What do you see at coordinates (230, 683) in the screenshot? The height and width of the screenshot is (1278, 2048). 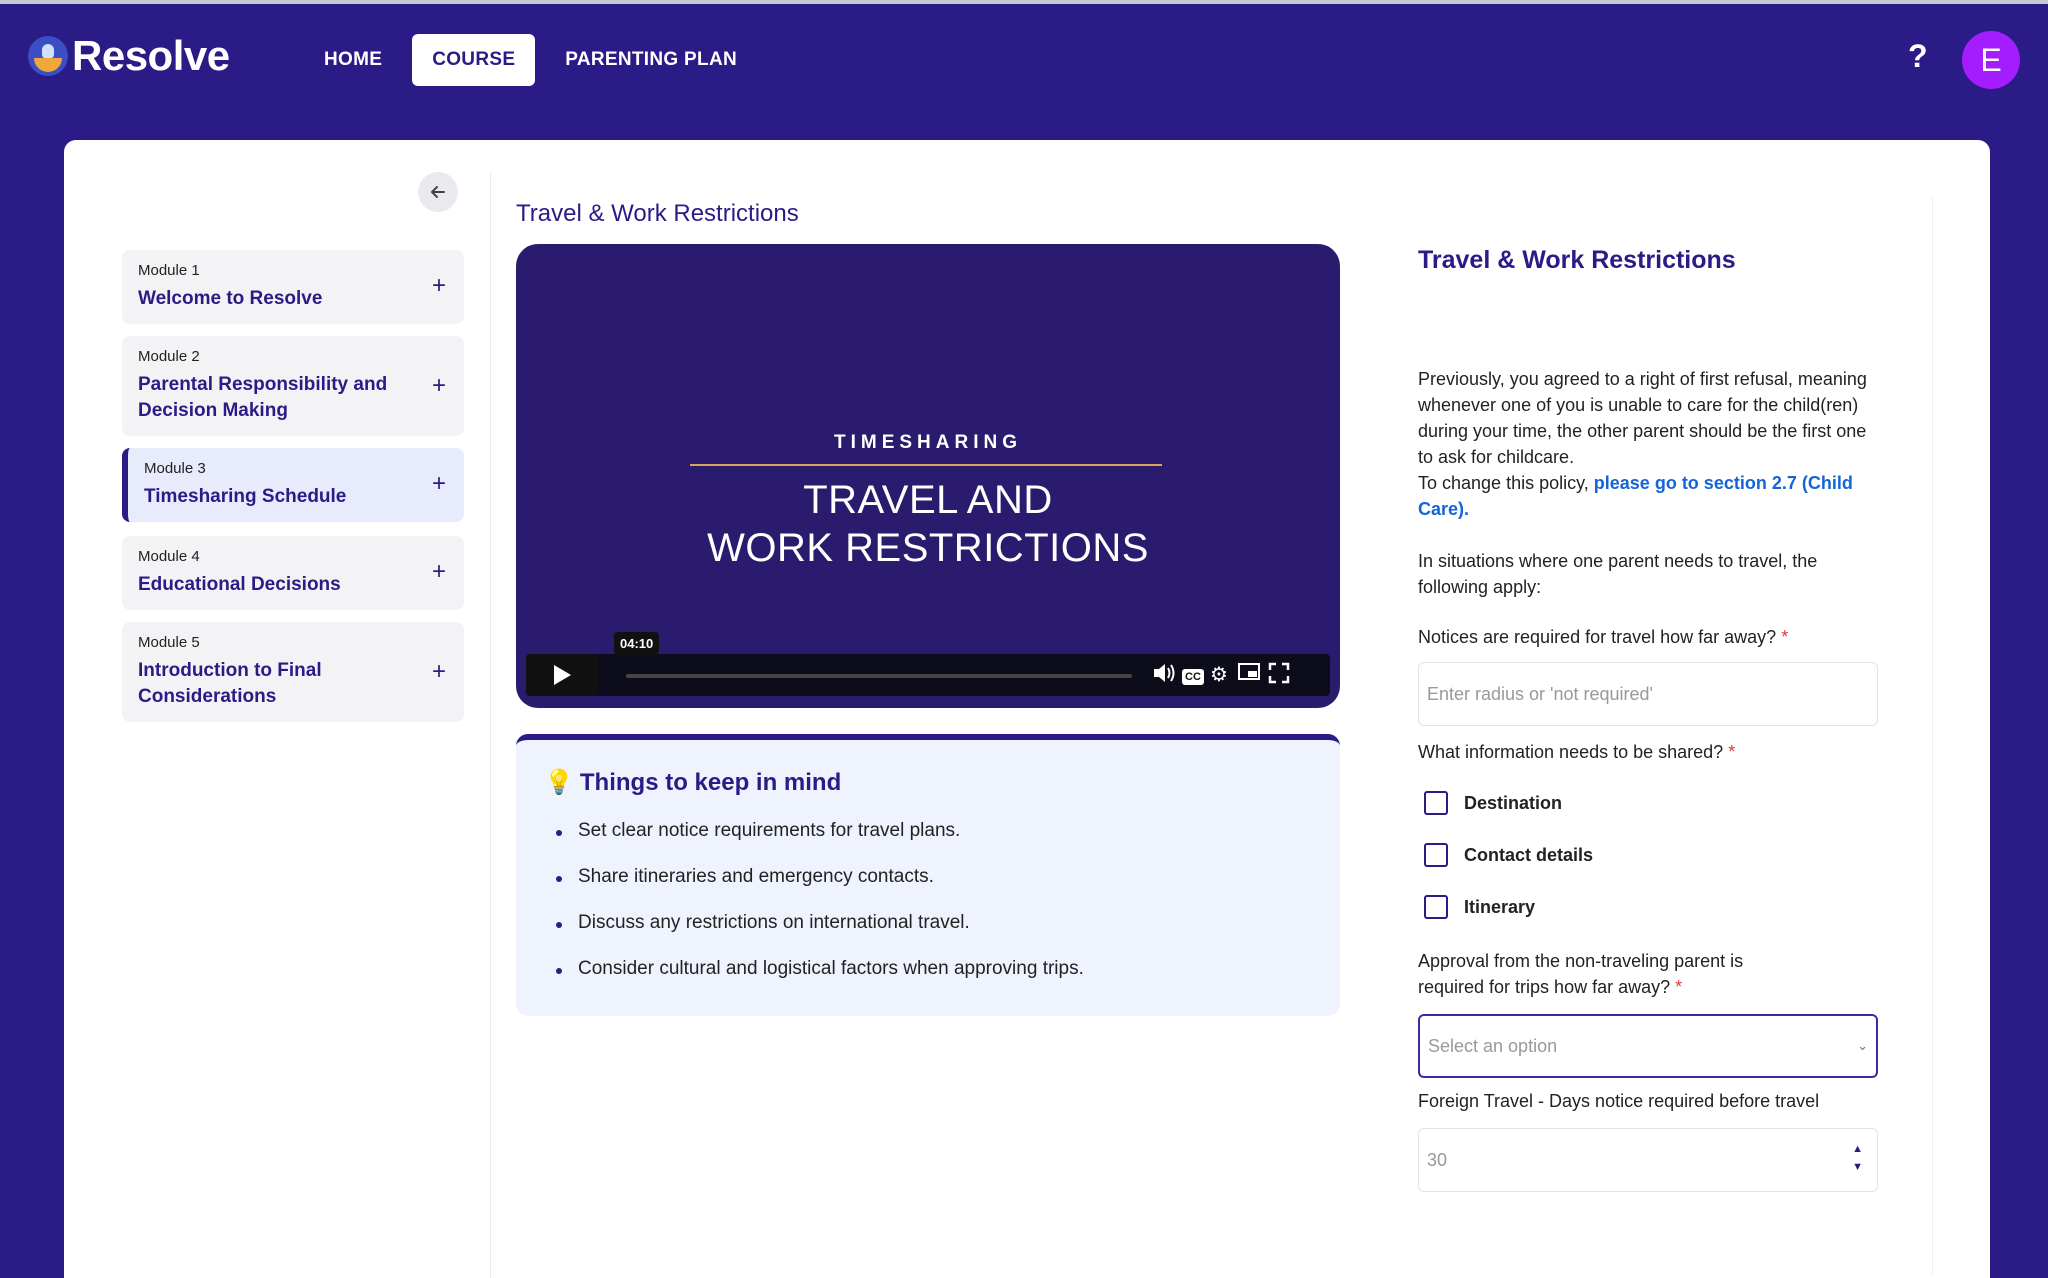 I see `module-title: Introduction to Final Considerations` at bounding box center [230, 683].